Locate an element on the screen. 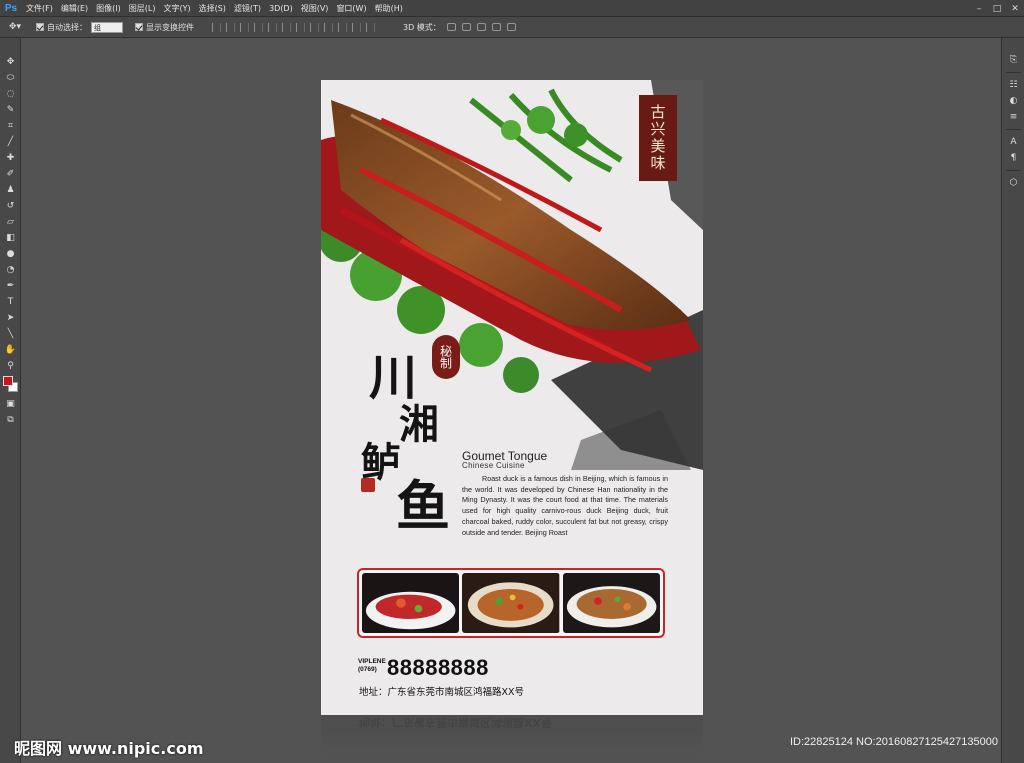  quick-mask-icon: ▣ is located at coordinates (10, 404).